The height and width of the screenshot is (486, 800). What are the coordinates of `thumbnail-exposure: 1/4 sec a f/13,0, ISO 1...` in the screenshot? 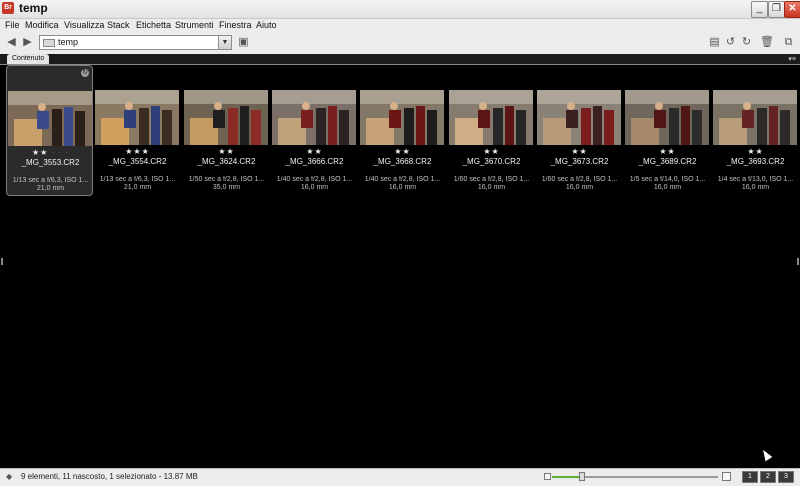 It's located at (755, 179).